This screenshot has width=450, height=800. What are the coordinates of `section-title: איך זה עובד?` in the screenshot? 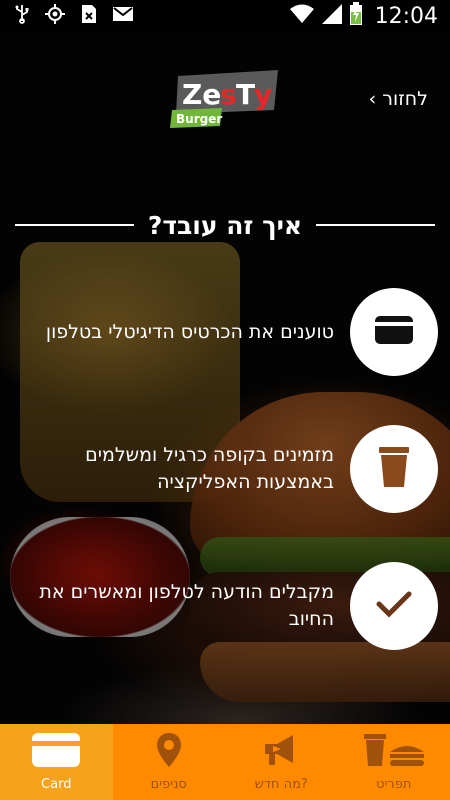 It's located at (225, 225).